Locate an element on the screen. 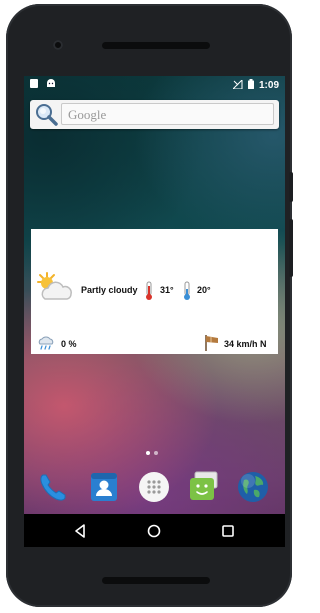 The height and width of the screenshot is (613, 320). contacts-icon is located at coordinates (104, 487).